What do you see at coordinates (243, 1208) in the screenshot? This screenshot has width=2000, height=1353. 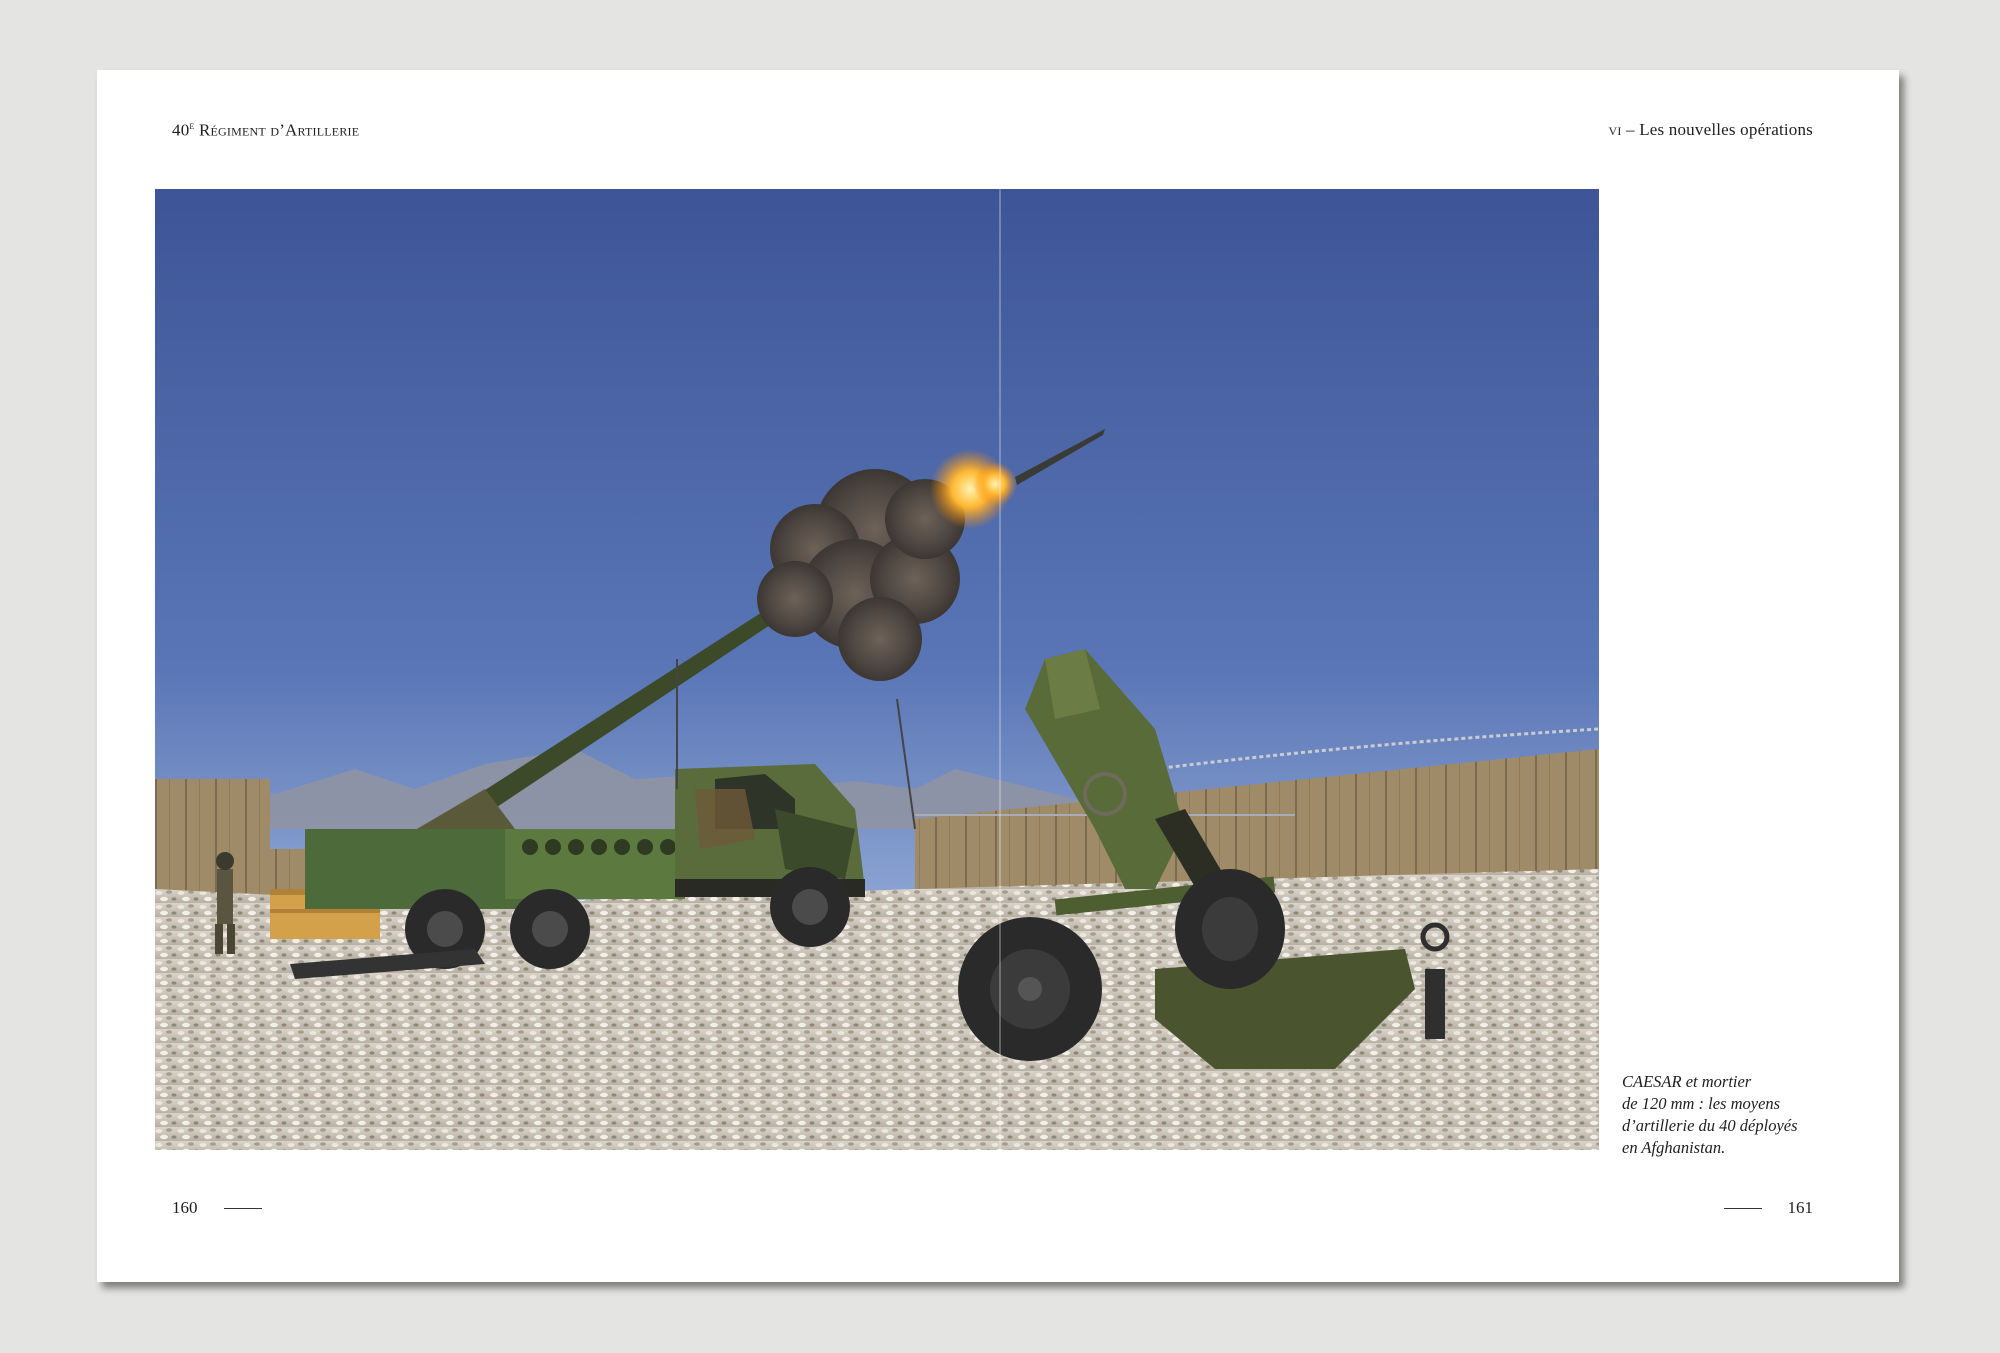 I see `folio-rule-left` at bounding box center [243, 1208].